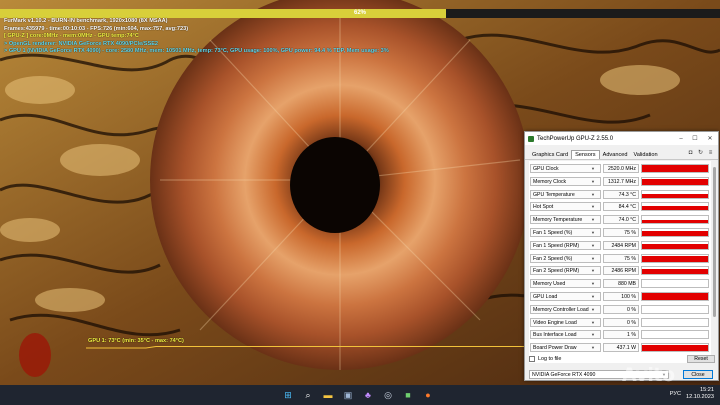  Describe the element at coordinates (408, 395) in the screenshot. I see `gpuz-taskbar-icon: ■` at that location.